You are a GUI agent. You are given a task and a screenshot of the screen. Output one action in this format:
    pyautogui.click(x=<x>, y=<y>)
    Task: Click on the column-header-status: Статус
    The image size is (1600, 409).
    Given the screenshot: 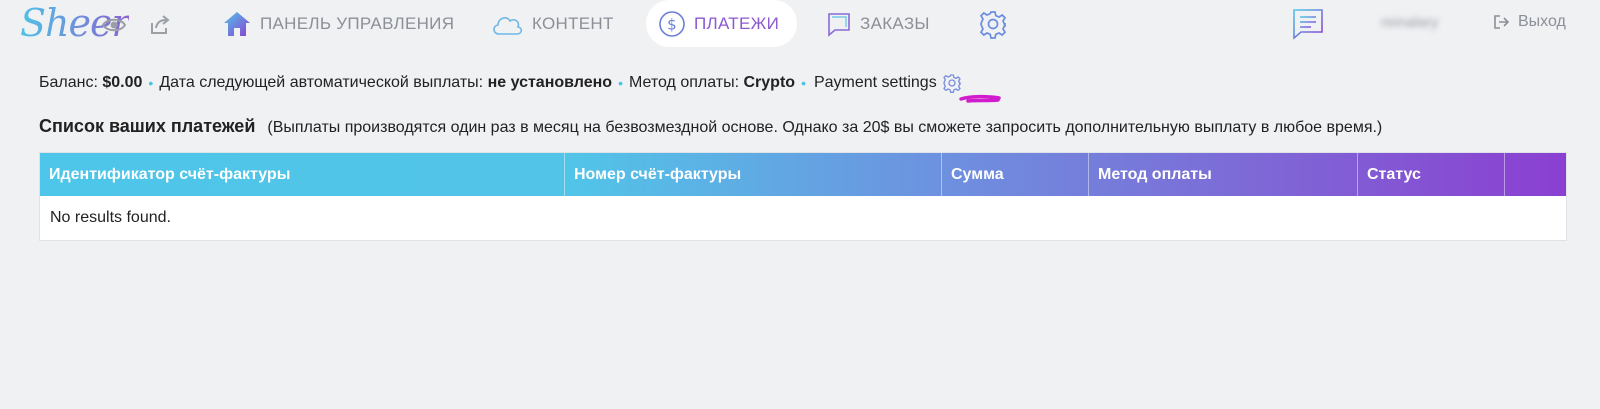 What is the action you would take?
    pyautogui.click(x=1431, y=174)
    